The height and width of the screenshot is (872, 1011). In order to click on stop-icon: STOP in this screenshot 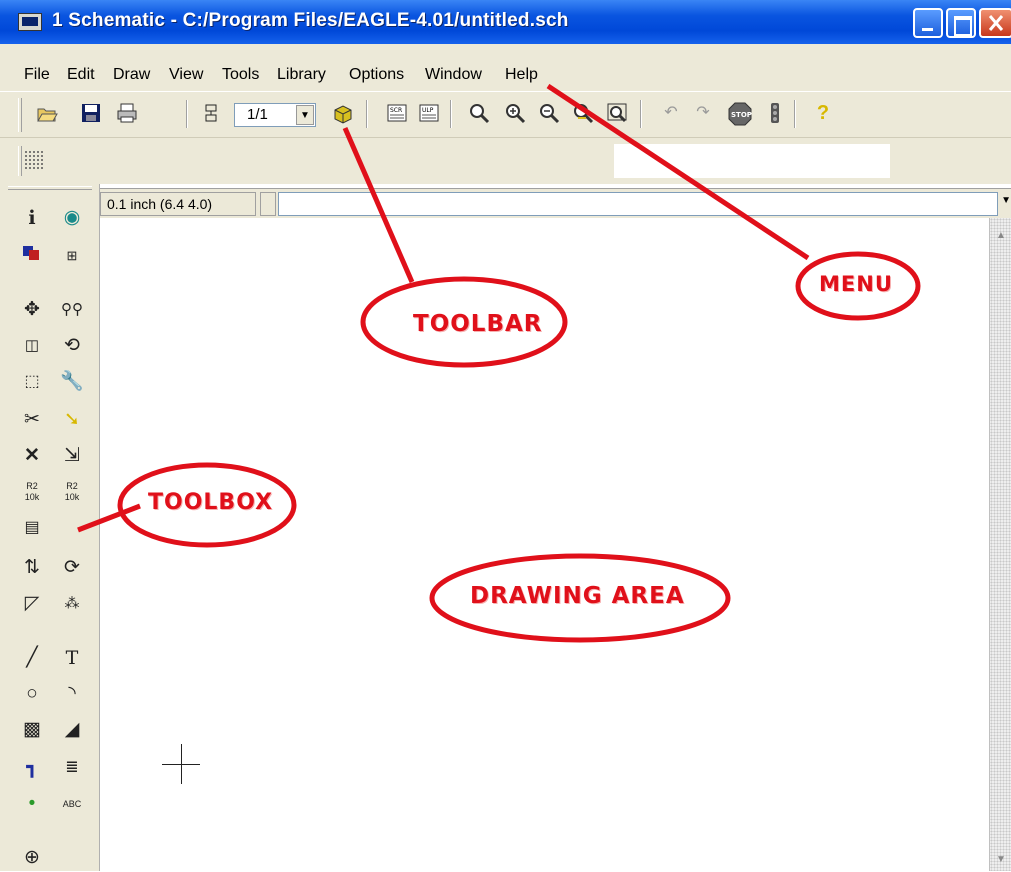, I will do `click(740, 114)`.